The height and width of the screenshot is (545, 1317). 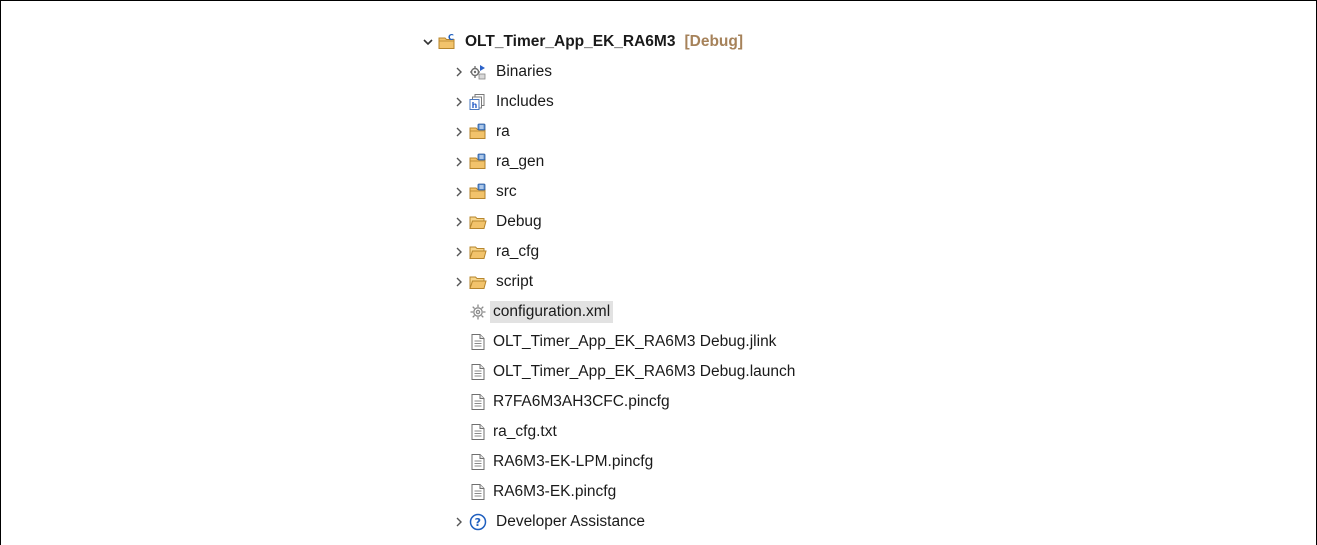 What do you see at coordinates (680, 492) in the screenshot?
I see `tree-item: RA6M3-EK.pincfg` at bounding box center [680, 492].